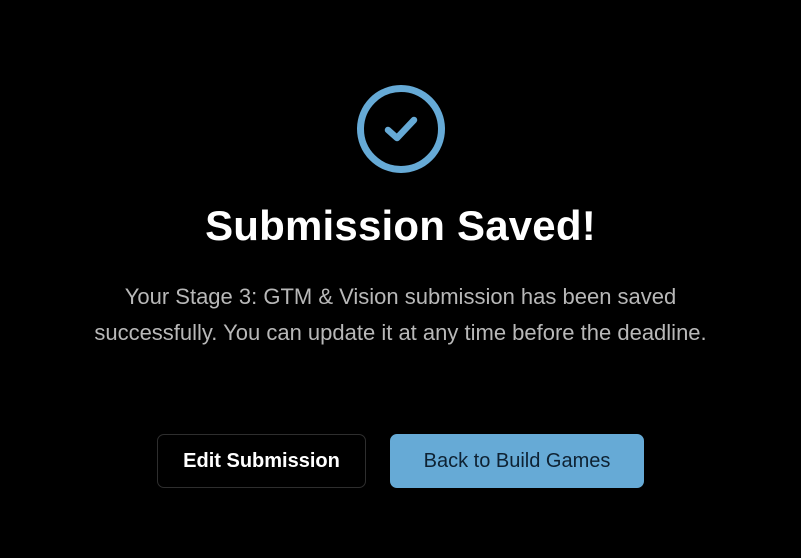 Image resolution: width=801 pixels, height=558 pixels. Describe the element at coordinates (400, 225) in the screenshot. I see `page-title: Submission Saved!` at that location.